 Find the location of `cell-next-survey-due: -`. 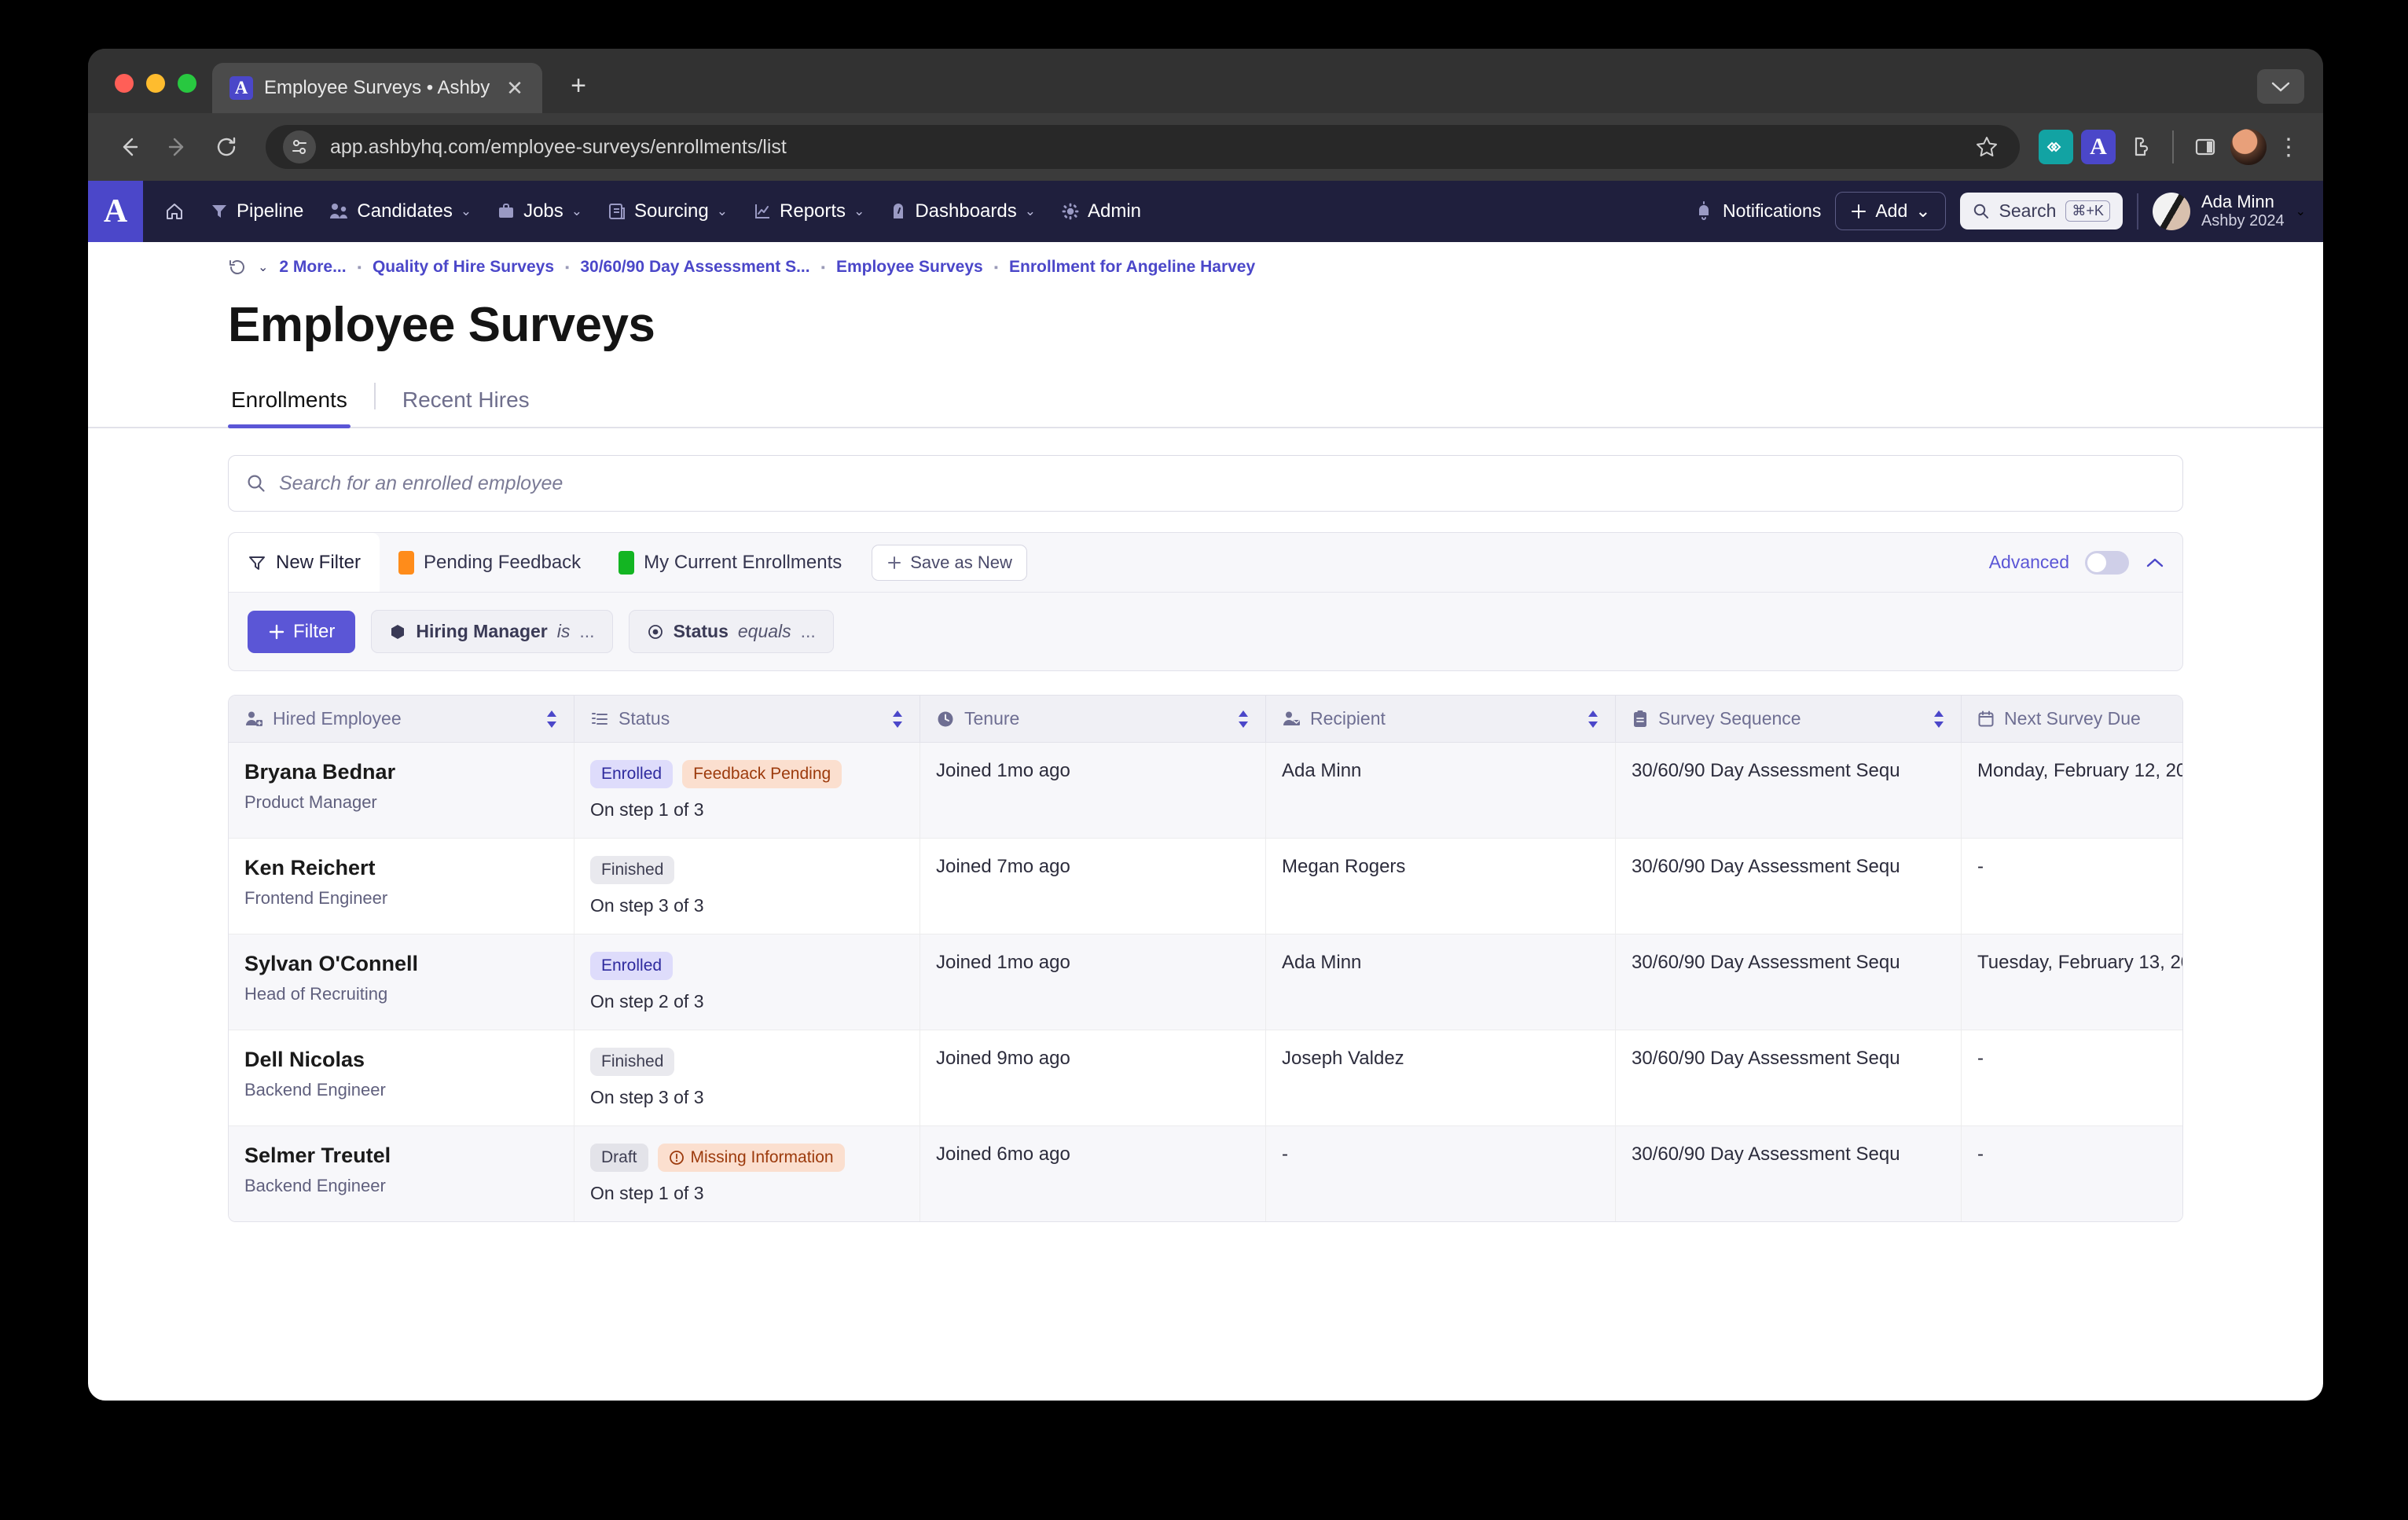

cell-next-survey-due: - is located at coordinates (1980, 867).